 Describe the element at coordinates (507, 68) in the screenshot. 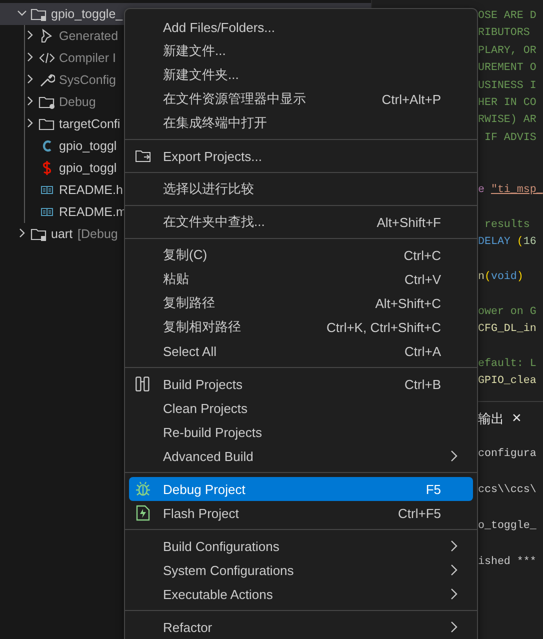

I see `code-line: UREMENT O` at that location.